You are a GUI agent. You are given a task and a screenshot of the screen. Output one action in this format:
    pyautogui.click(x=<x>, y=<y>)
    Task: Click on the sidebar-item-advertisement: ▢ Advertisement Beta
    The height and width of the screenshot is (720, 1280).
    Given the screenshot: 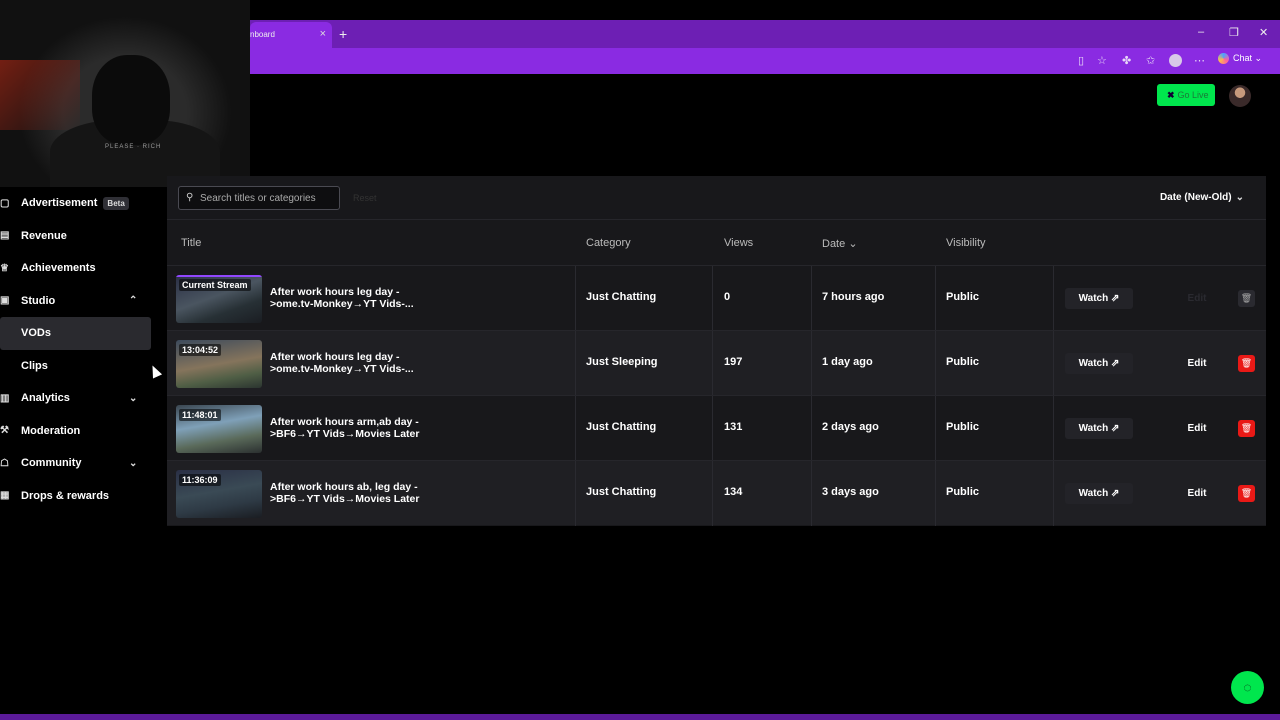 What is the action you would take?
    pyautogui.click(x=80, y=203)
    